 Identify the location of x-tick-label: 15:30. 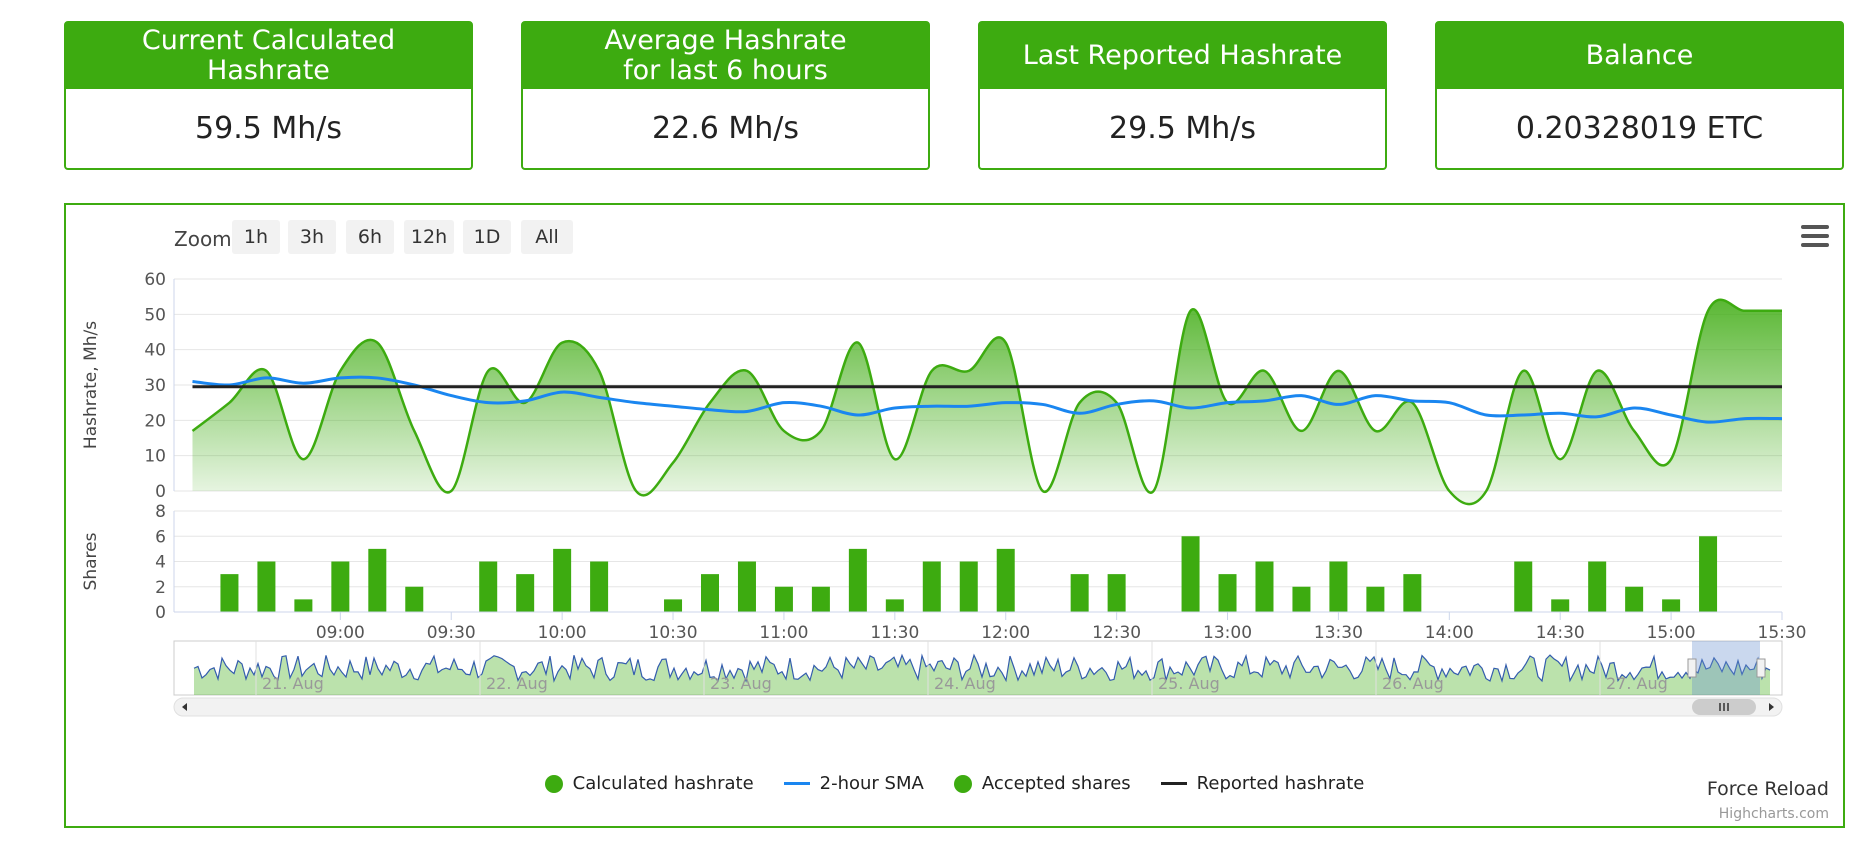
(1782, 633).